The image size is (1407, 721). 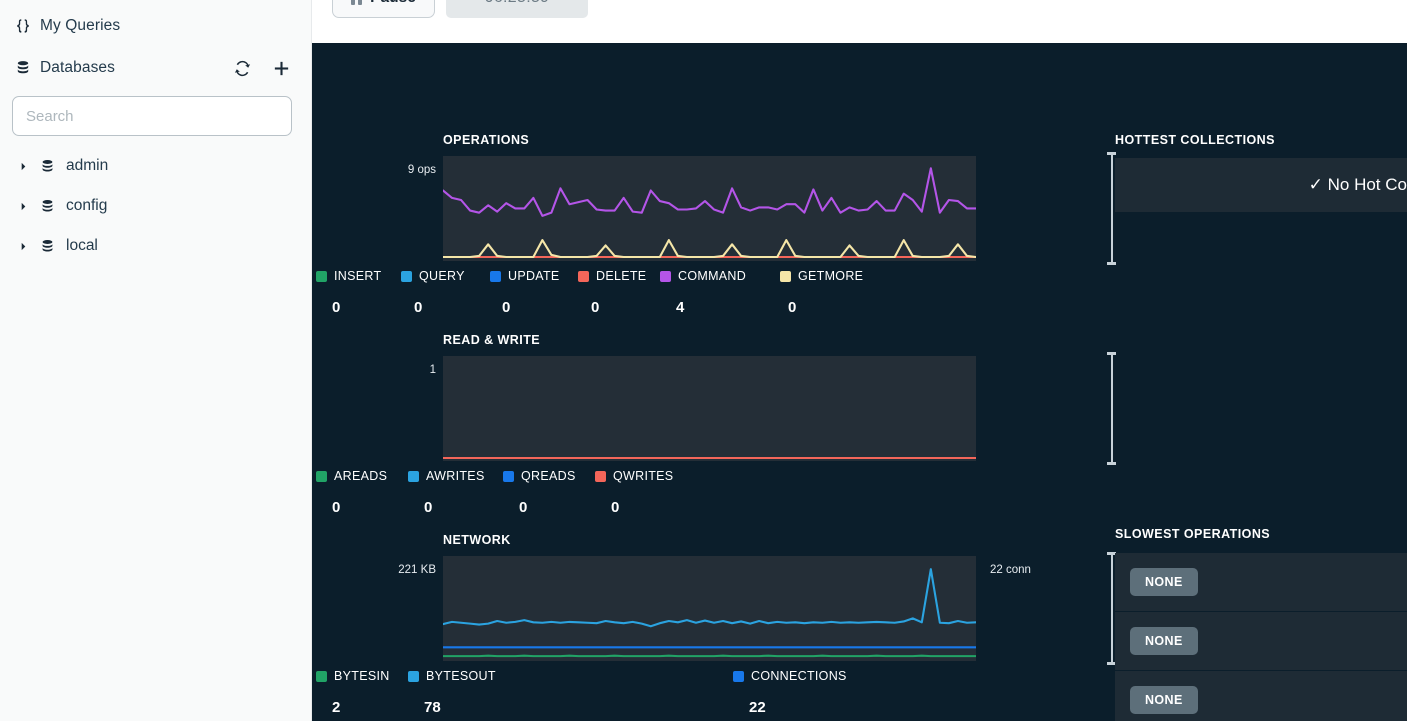 I want to click on legend-item-insert: INSERT, so click(x=348, y=276).